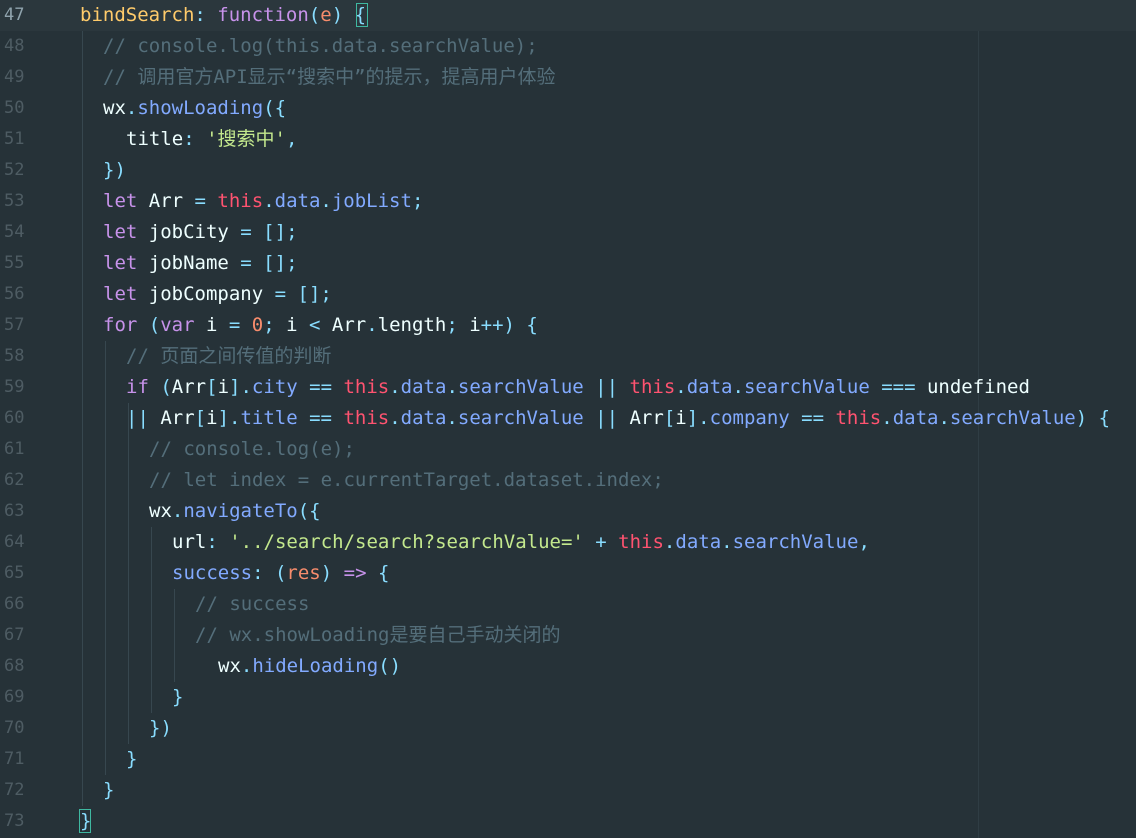  Describe the element at coordinates (568, 821) in the screenshot. I see `code-line: 73}` at that location.